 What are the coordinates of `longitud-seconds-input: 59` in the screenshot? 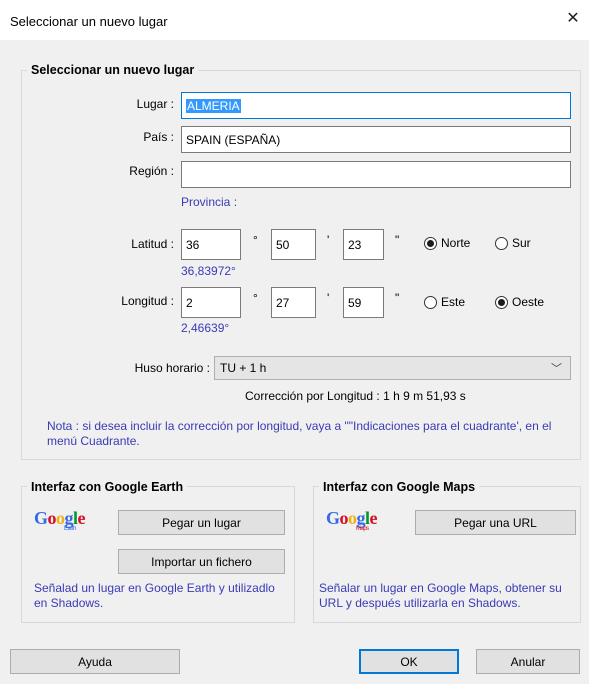 It's located at (363, 302).